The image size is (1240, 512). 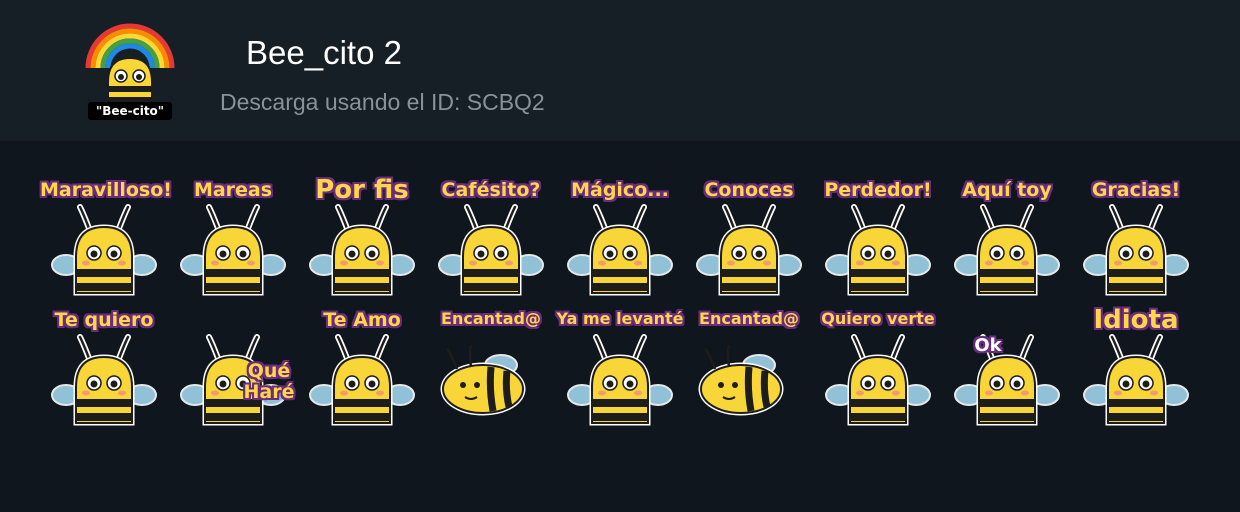 I want to click on sticker-caption: Gracias!, so click(x=1136, y=190).